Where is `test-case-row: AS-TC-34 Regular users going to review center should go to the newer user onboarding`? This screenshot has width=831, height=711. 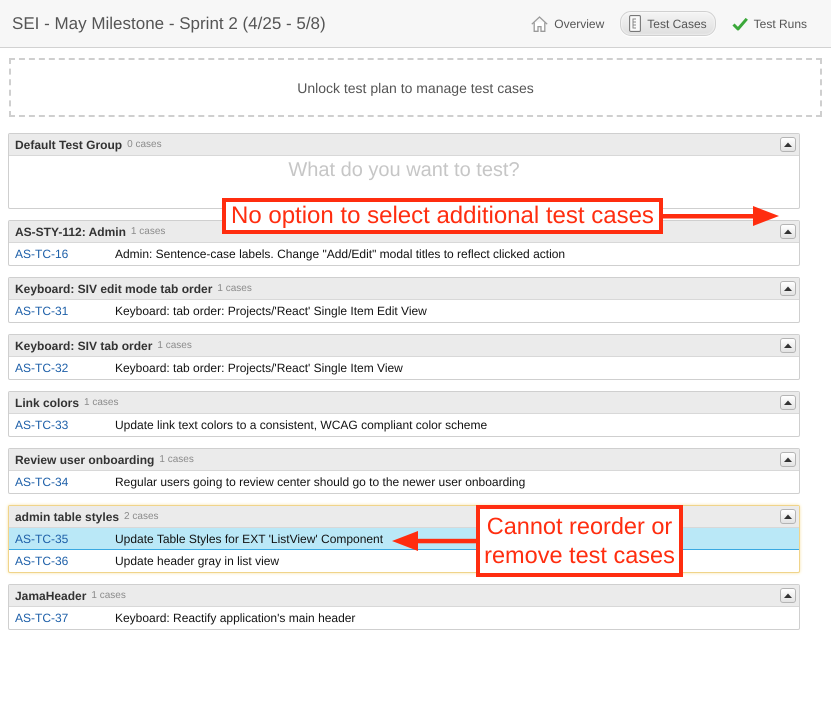
test-case-row: AS-TC-34 Regular users going to review center should go to the newer user onboarding is located at coordinates (267, 482).